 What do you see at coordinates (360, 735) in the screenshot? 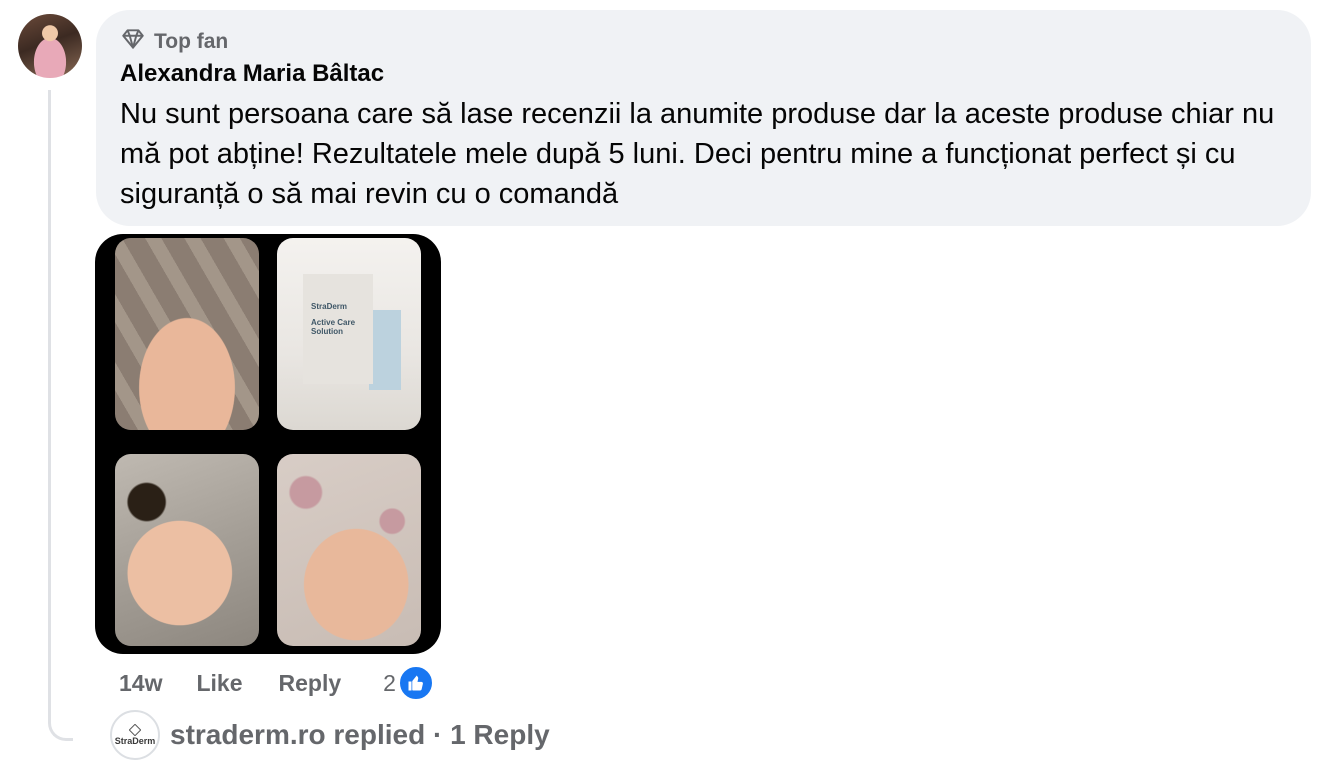
I see `replies-summary-text: straderm.ro replied · 1 Reply` at bounding box center [360, 735].